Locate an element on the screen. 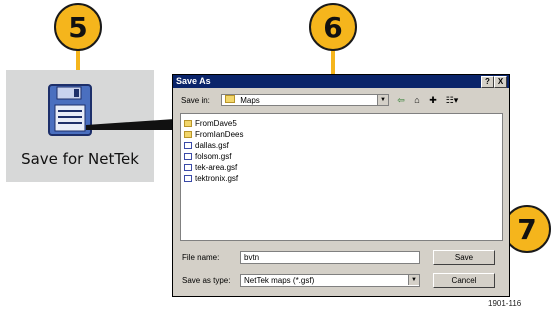  save-as-type-value: NetTek maps (*.gsf) is located at coordinates (279, 280).